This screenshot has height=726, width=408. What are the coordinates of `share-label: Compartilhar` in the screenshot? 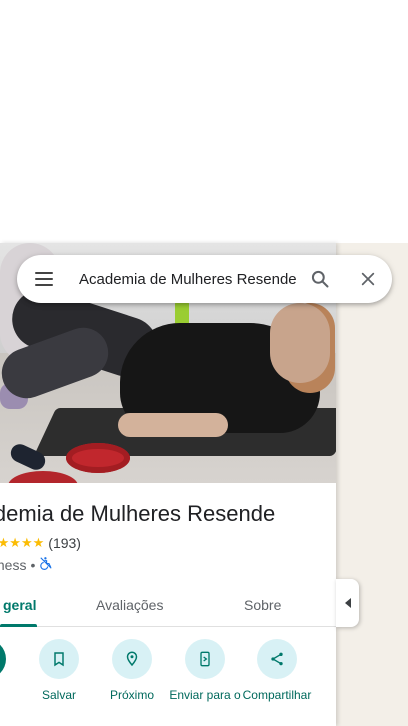 It's located at (277, 695).